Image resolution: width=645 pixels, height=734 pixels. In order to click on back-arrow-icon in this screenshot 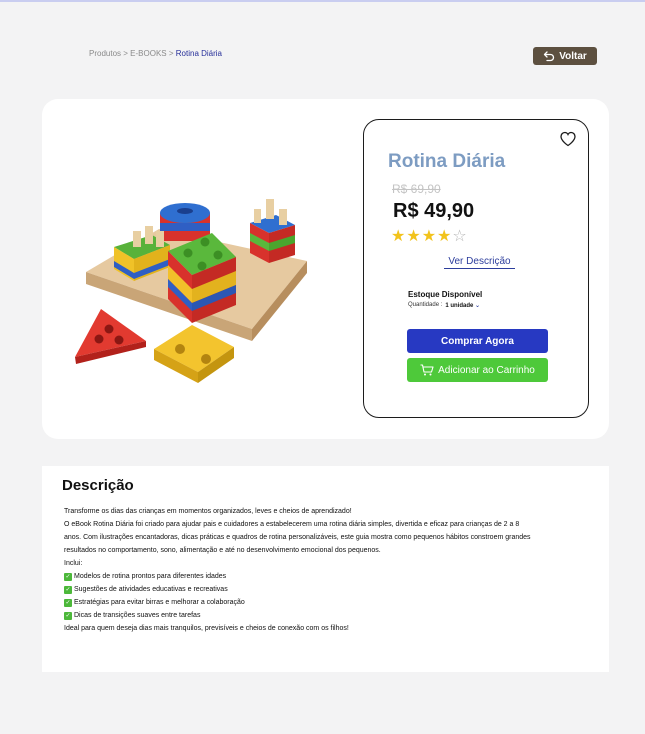, I will do `click(549, 56)`.